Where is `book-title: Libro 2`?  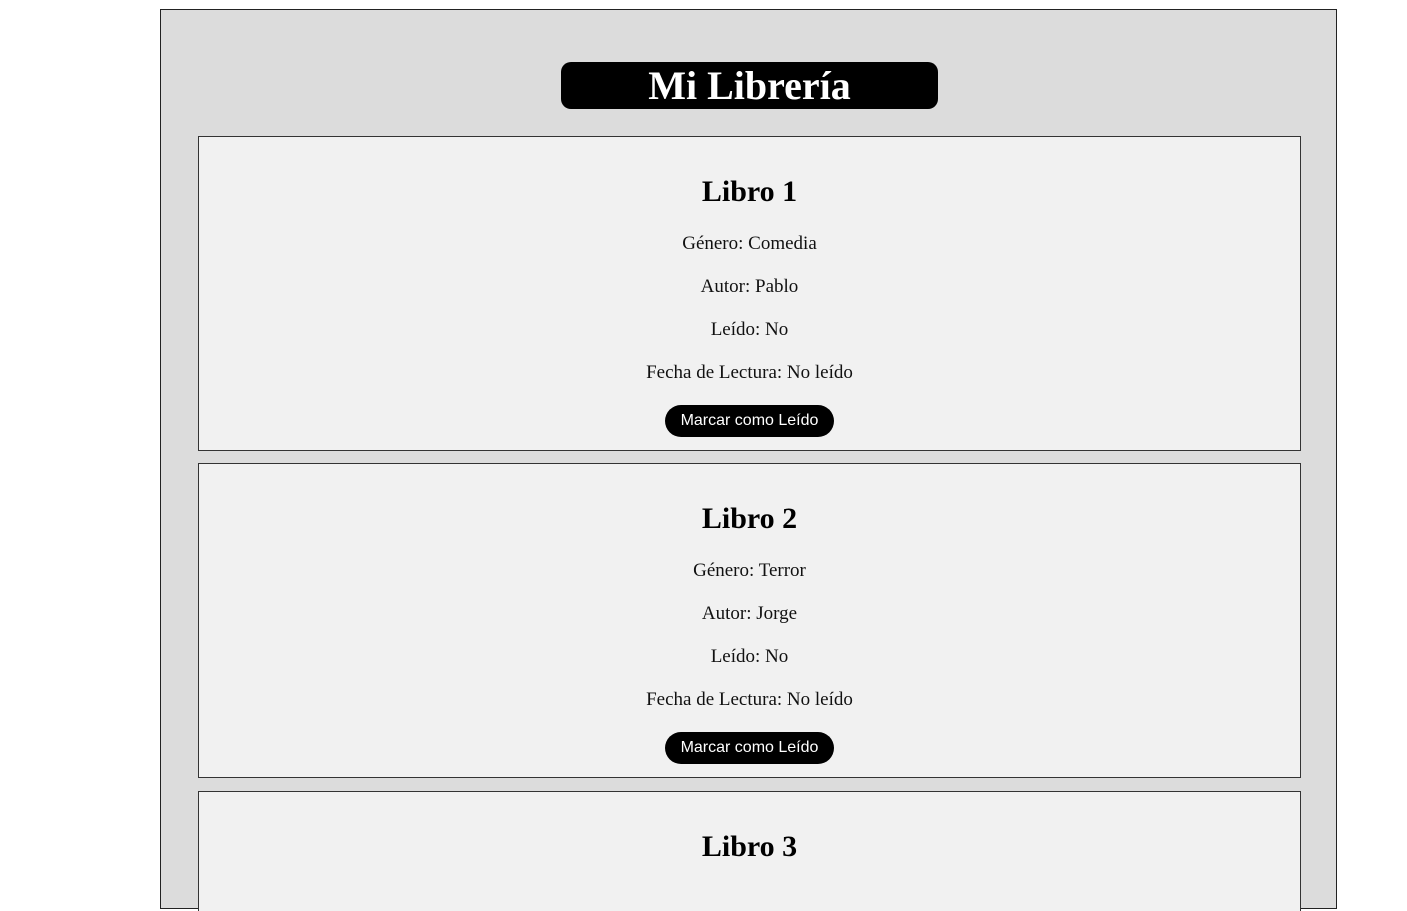 book-title: Libro 2 is located at coordinates (749, 518).